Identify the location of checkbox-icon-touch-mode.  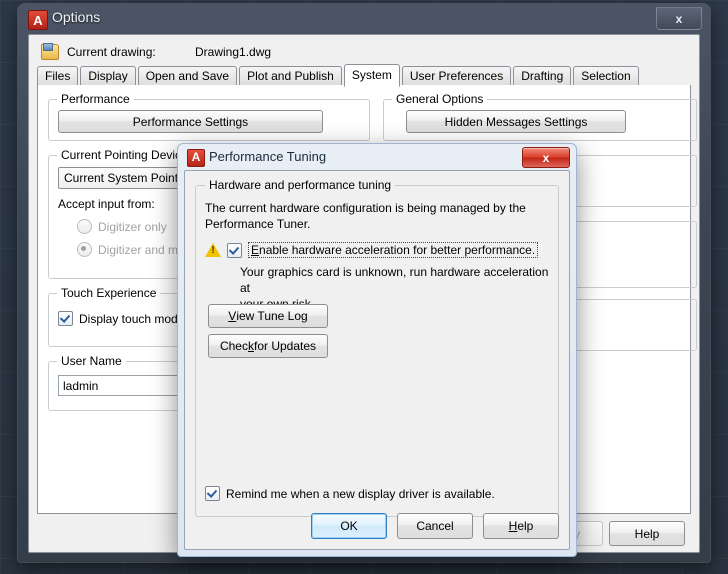
(65, 318).